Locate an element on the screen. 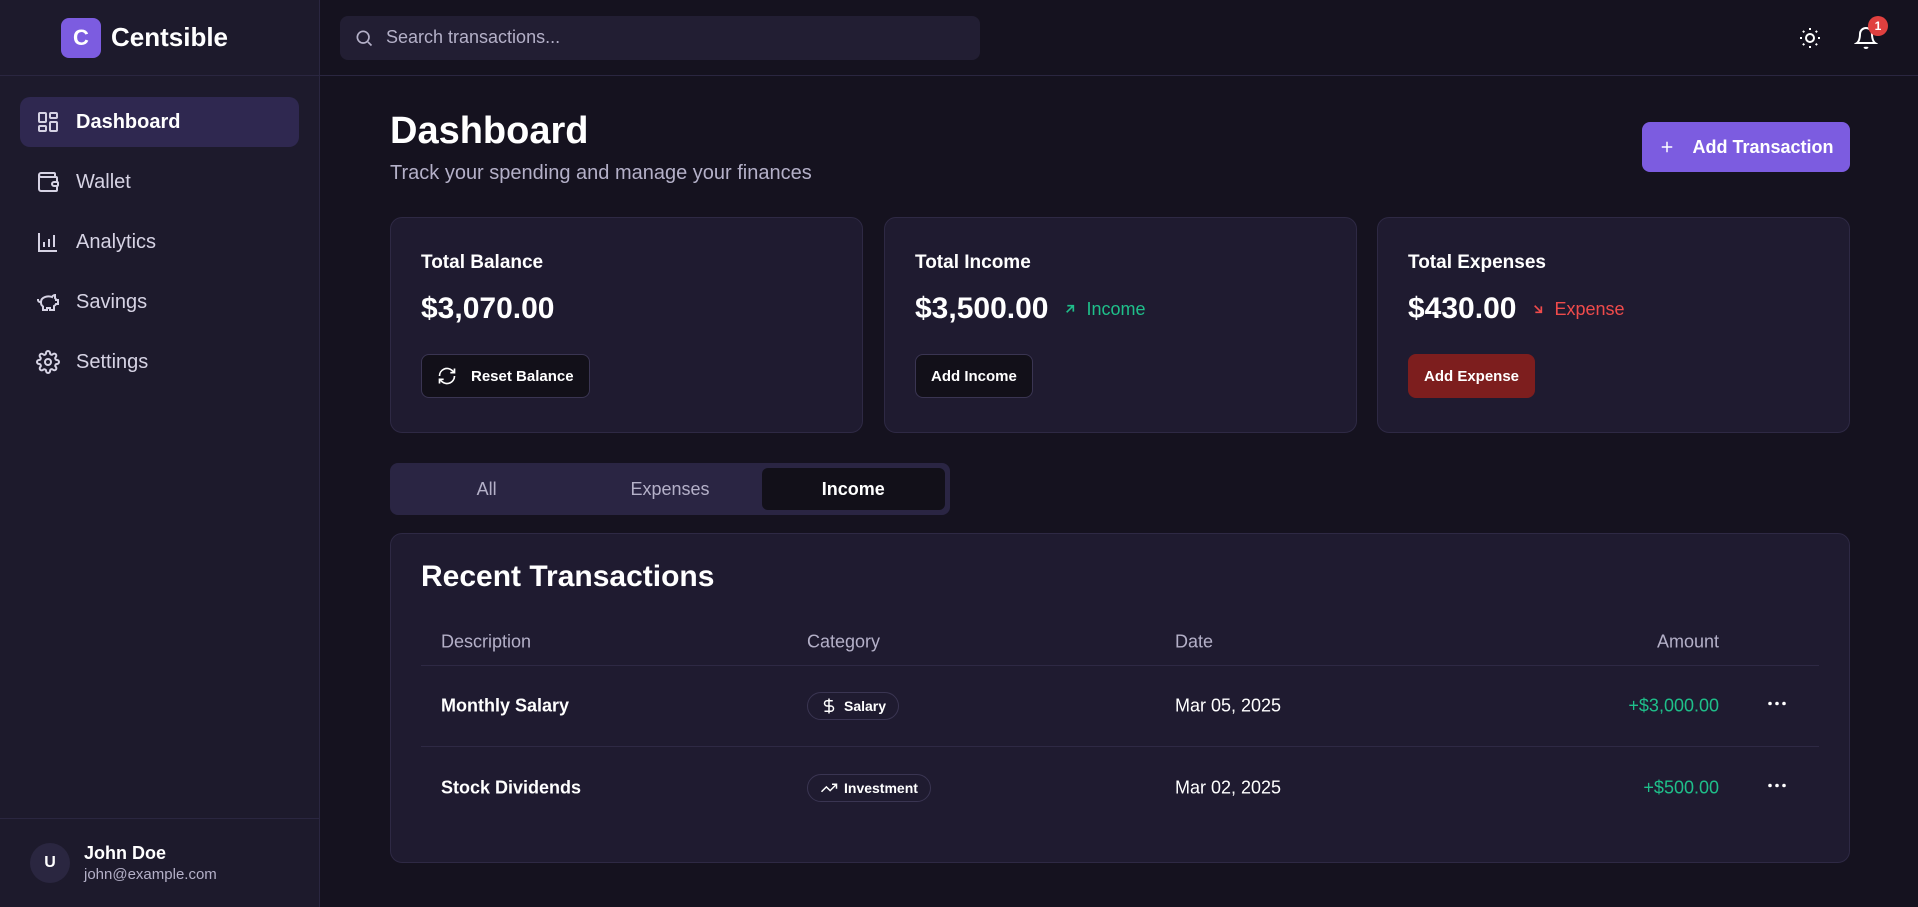 The height and width of the screenshot is (907, 1918). reset-balance-label: Reset Balance is located at coordinates (522, 376).